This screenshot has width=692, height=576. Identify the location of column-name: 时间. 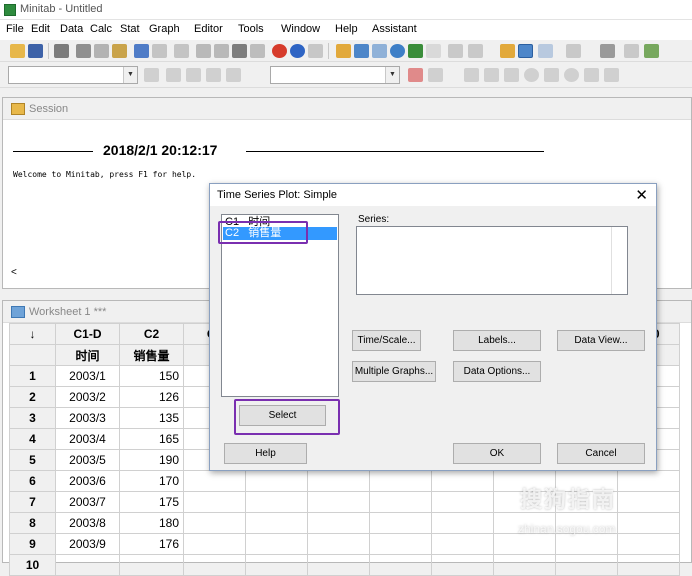
(87, 355).